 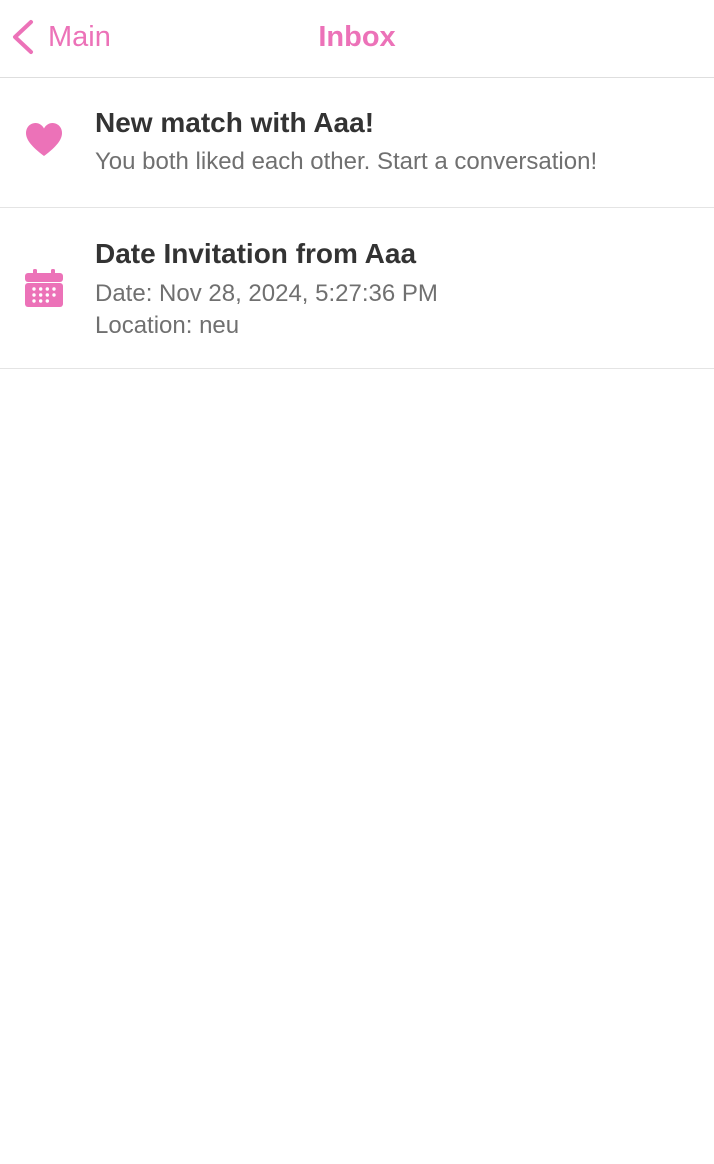 I want to click on chevron-left-icon, so click(x=23, y=37).